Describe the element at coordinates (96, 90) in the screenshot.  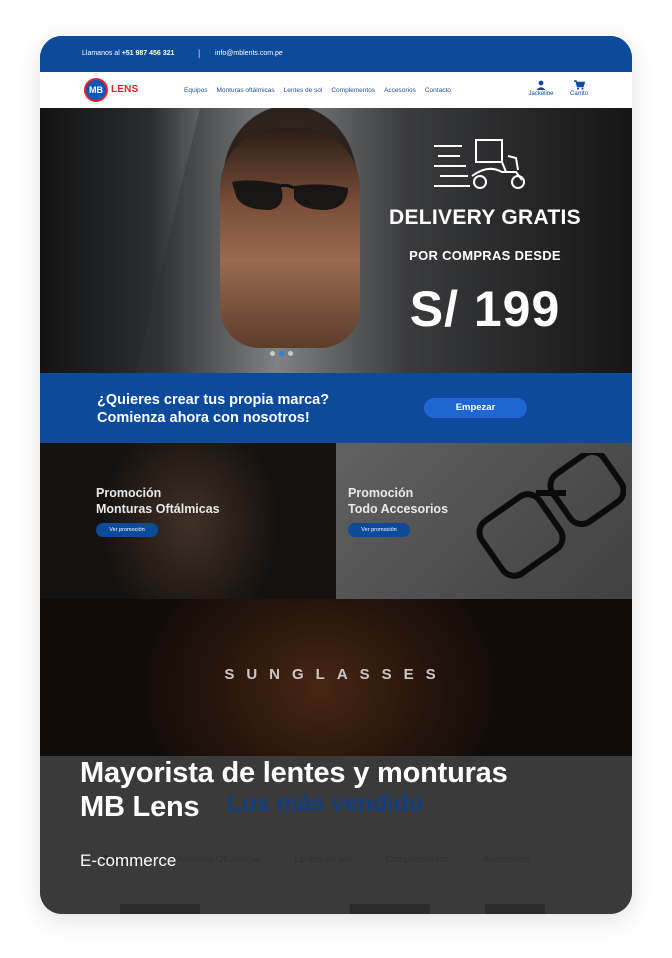
I see `logo-badge: MB` at that location.